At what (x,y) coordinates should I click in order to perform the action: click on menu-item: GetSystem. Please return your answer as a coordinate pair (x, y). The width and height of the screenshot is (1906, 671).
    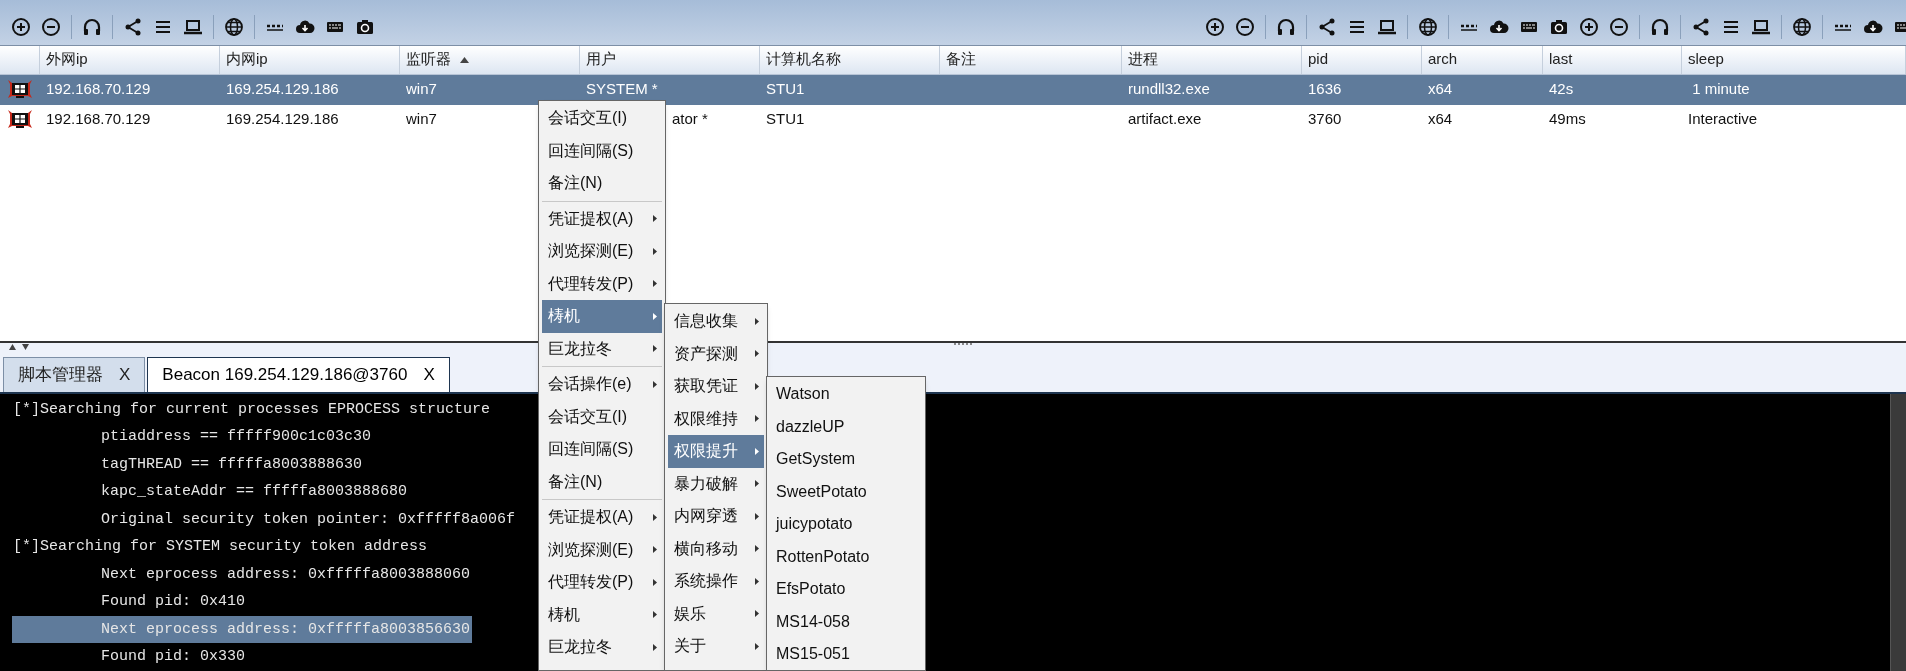
    Looking at the image, I should click on (846, 459).